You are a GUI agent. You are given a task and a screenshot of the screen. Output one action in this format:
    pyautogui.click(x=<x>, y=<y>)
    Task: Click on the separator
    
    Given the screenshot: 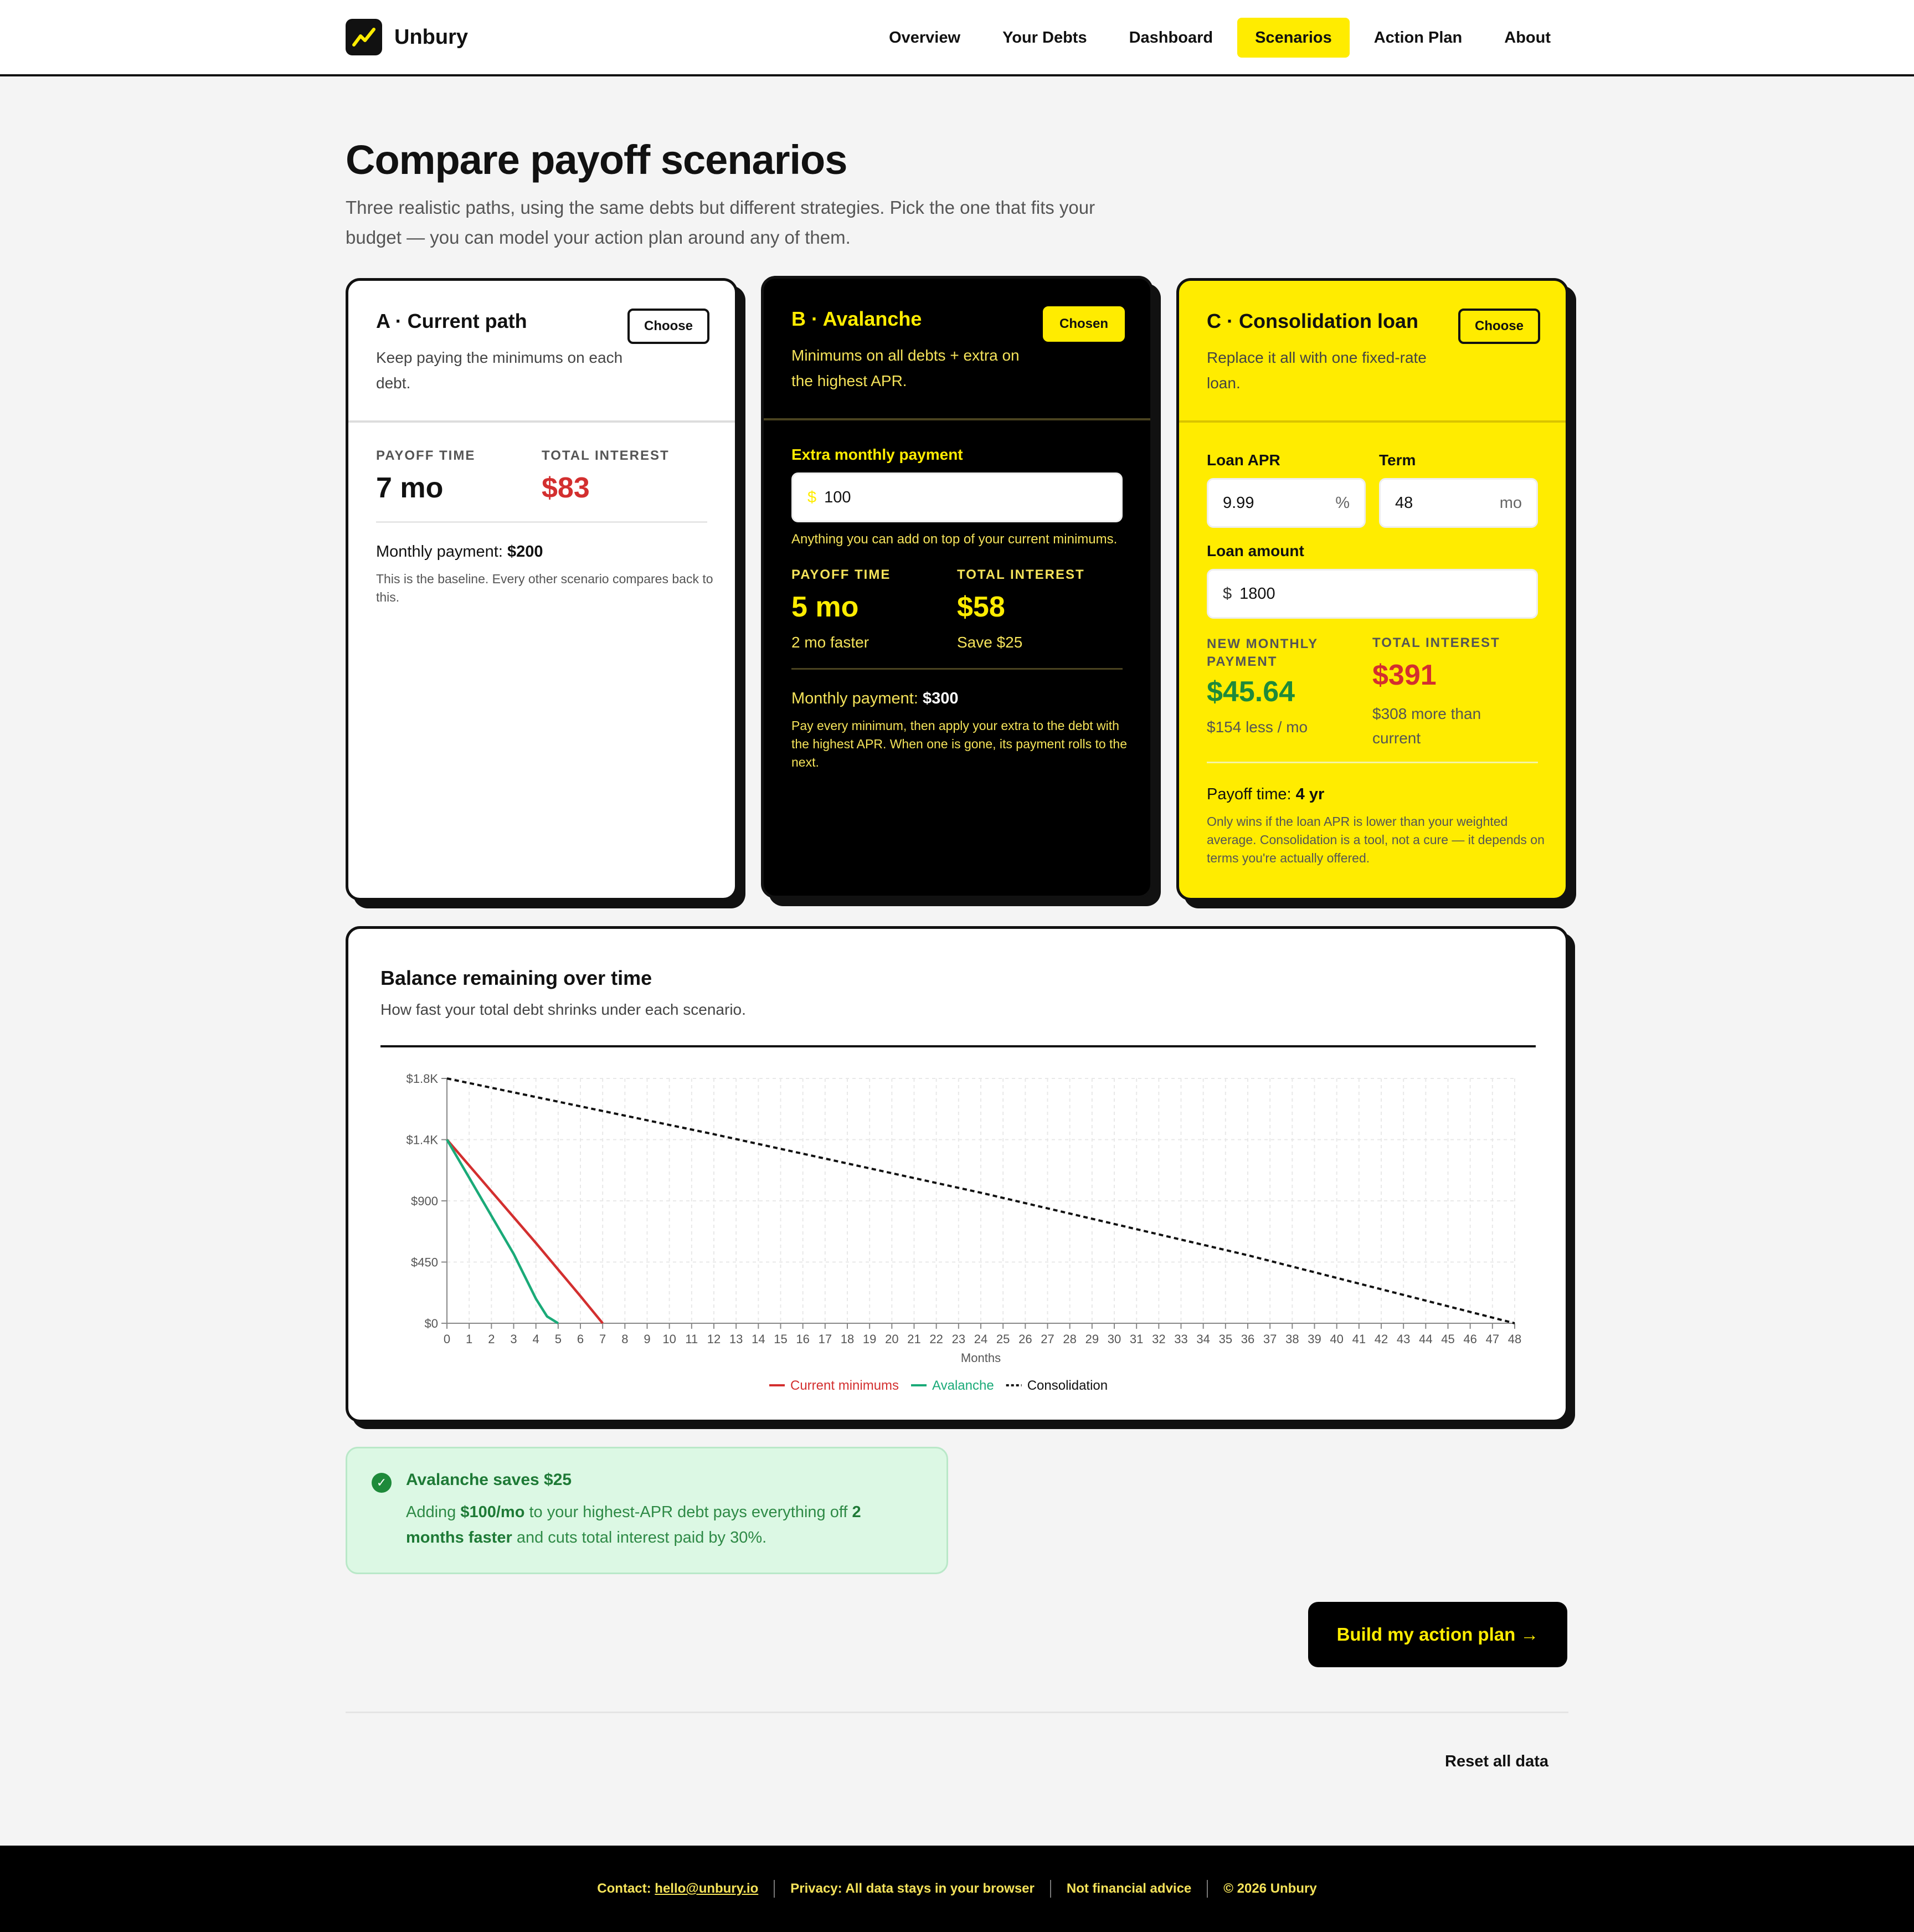 What is the action you would take?
    pyautogui.click(x=1050, y=1889)
    